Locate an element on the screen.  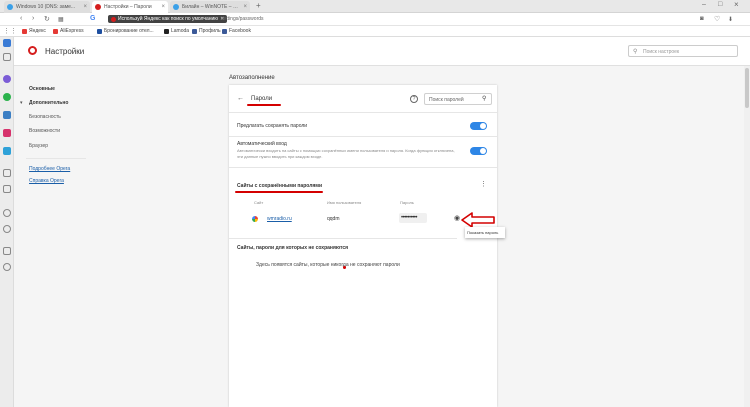
address-field: settings/passwords is located at coordinates (242, 19).